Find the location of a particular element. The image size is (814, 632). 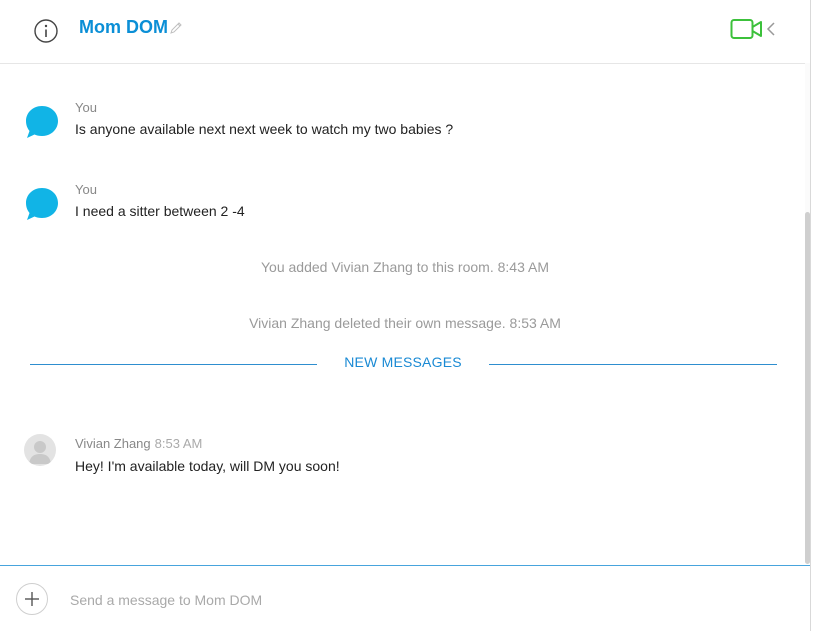

message-sender-line: Vivian Zhang 8:53 AM is located at coordinates (138, 443).